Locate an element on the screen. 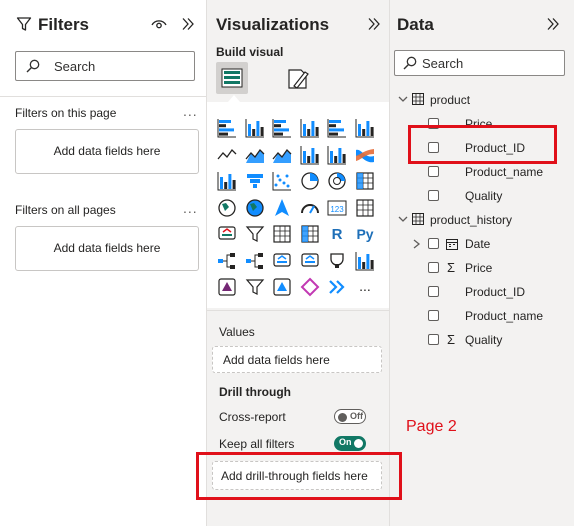  field-row: Σ Quality is located at coordinates (482, 340).